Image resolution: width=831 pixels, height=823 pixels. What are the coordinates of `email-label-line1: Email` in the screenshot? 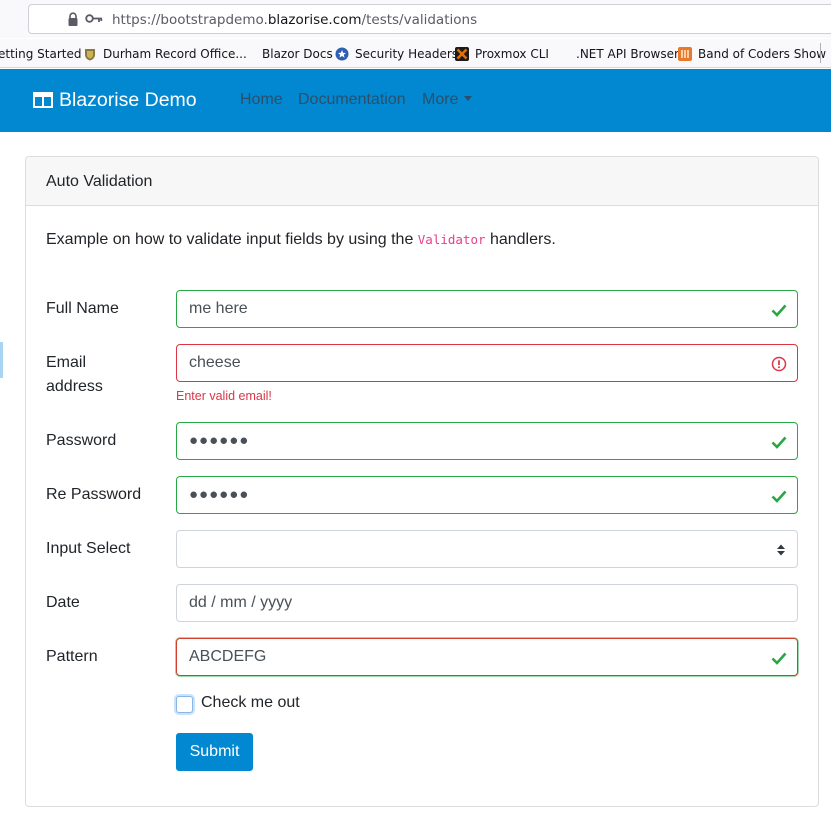 It's located at (66, 362).